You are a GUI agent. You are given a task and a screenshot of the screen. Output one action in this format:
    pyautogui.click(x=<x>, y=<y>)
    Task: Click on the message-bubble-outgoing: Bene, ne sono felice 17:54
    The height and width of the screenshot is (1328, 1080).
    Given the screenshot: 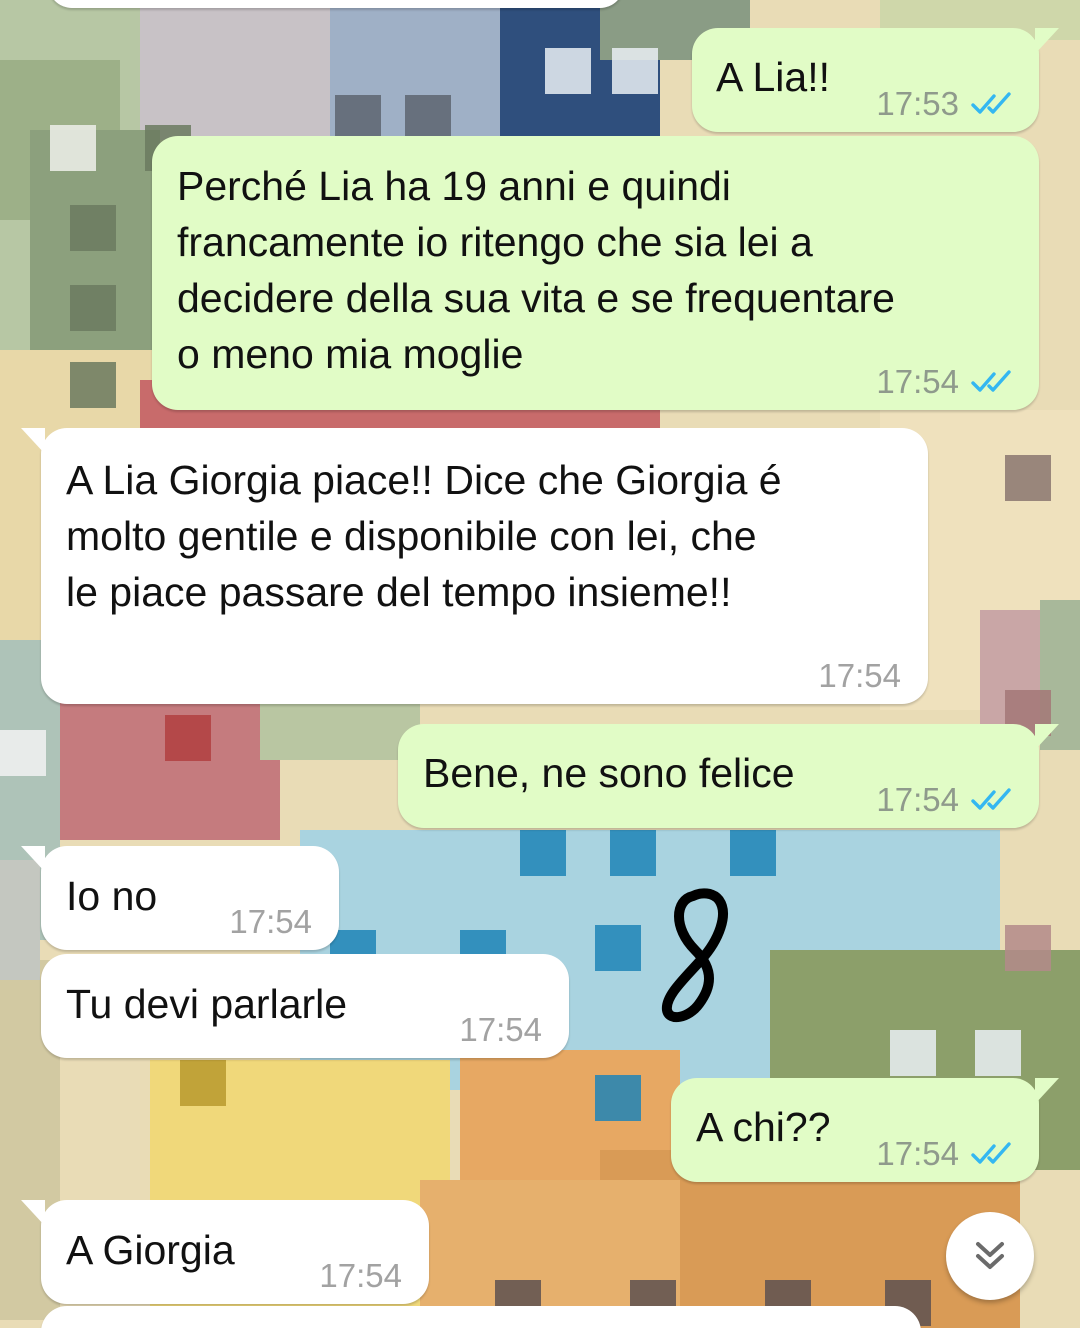 What is the action you would take?
    pyautogui.click(x=728, y=776)
    